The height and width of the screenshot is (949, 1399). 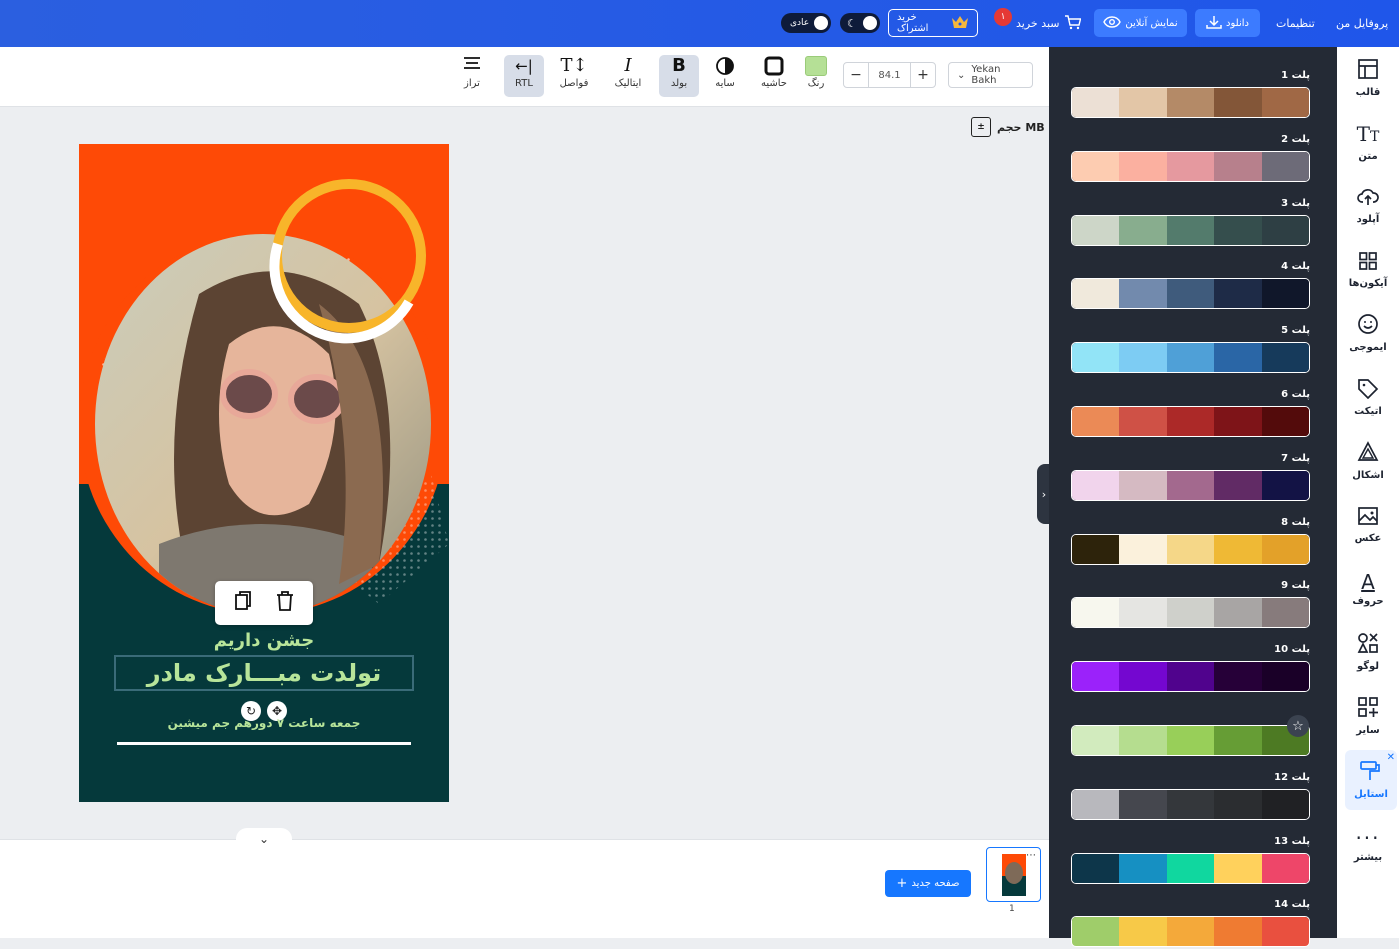 What do you see at coordinates (679, 76) in the screenshot?
I see `bold-tool: B بولد` at bounding box center [679, 76].